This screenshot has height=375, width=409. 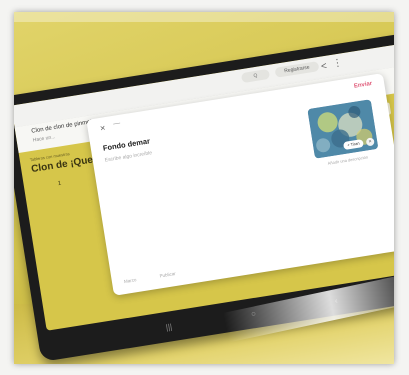 What do you see at coordinates (323, 67) in the screenshot?
I see `share-icon: <` at bounding box center [323, 67].